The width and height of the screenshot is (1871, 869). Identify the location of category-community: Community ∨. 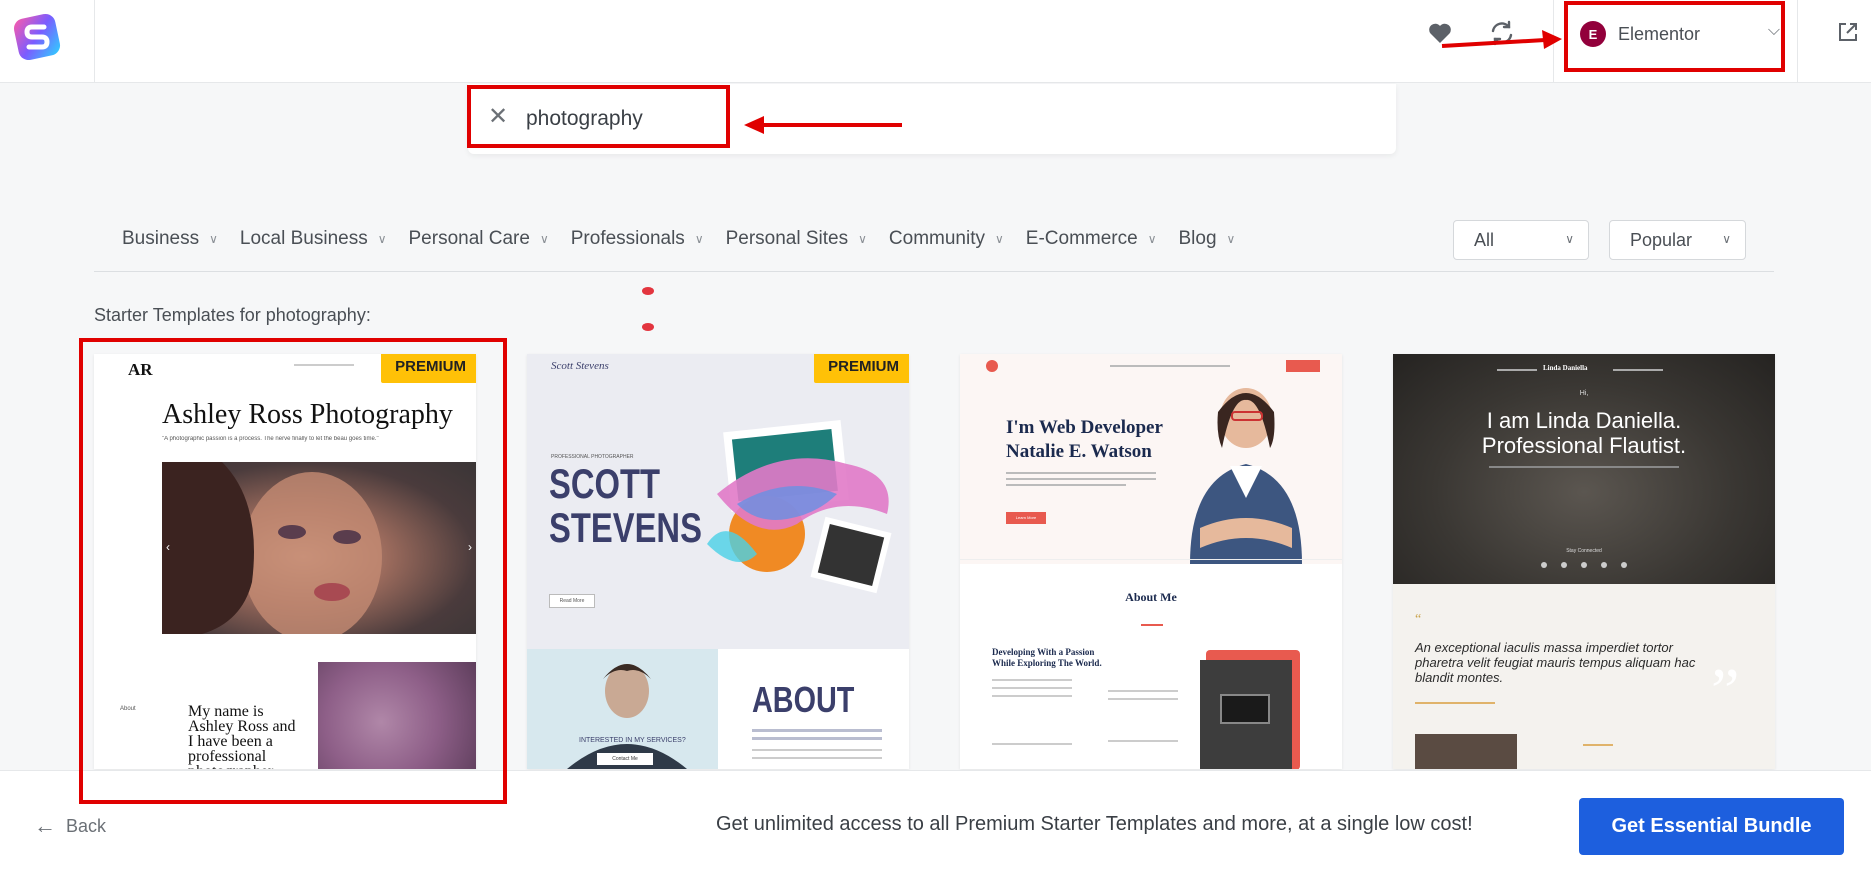
(946, 239).